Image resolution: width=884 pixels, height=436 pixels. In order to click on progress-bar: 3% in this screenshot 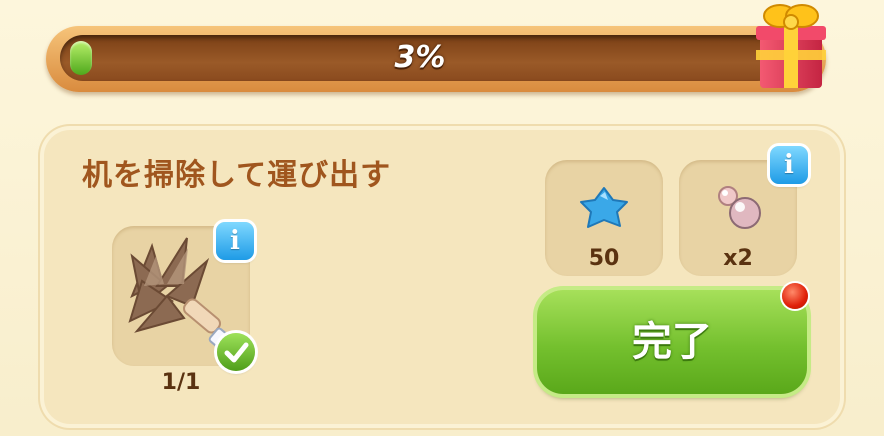, I will do `click(420, 58)`.